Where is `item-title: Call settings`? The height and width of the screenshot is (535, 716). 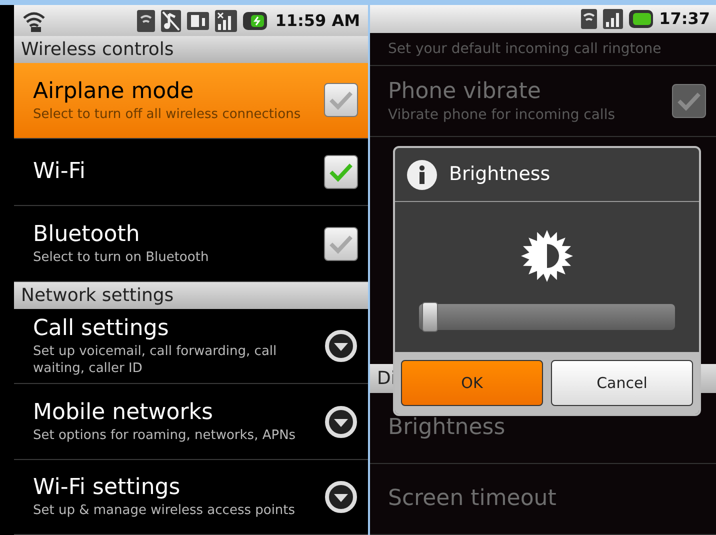
item-title: Call settings is located at coordinates (101, 329).